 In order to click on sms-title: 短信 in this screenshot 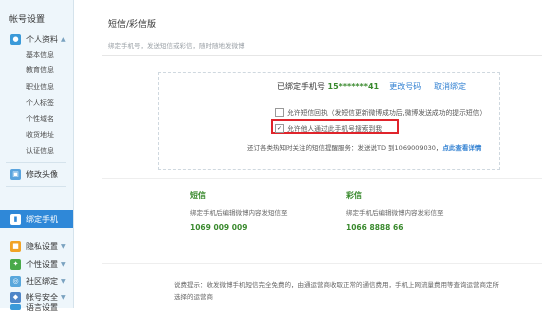, I will do `click(198, 195)`.